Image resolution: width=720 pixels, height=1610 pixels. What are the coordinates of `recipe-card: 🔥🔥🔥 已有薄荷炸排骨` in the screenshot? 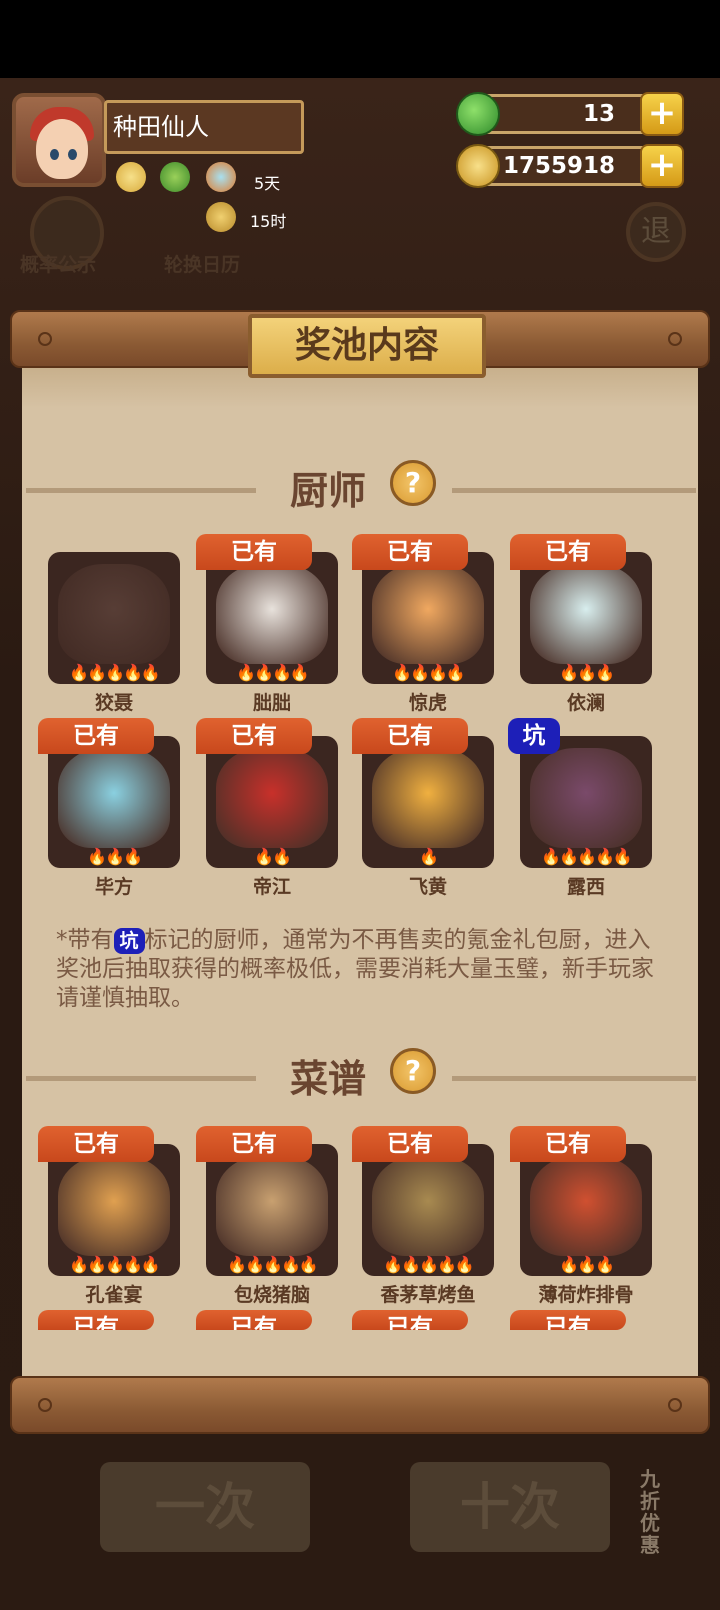 It's located at (581, 1216).